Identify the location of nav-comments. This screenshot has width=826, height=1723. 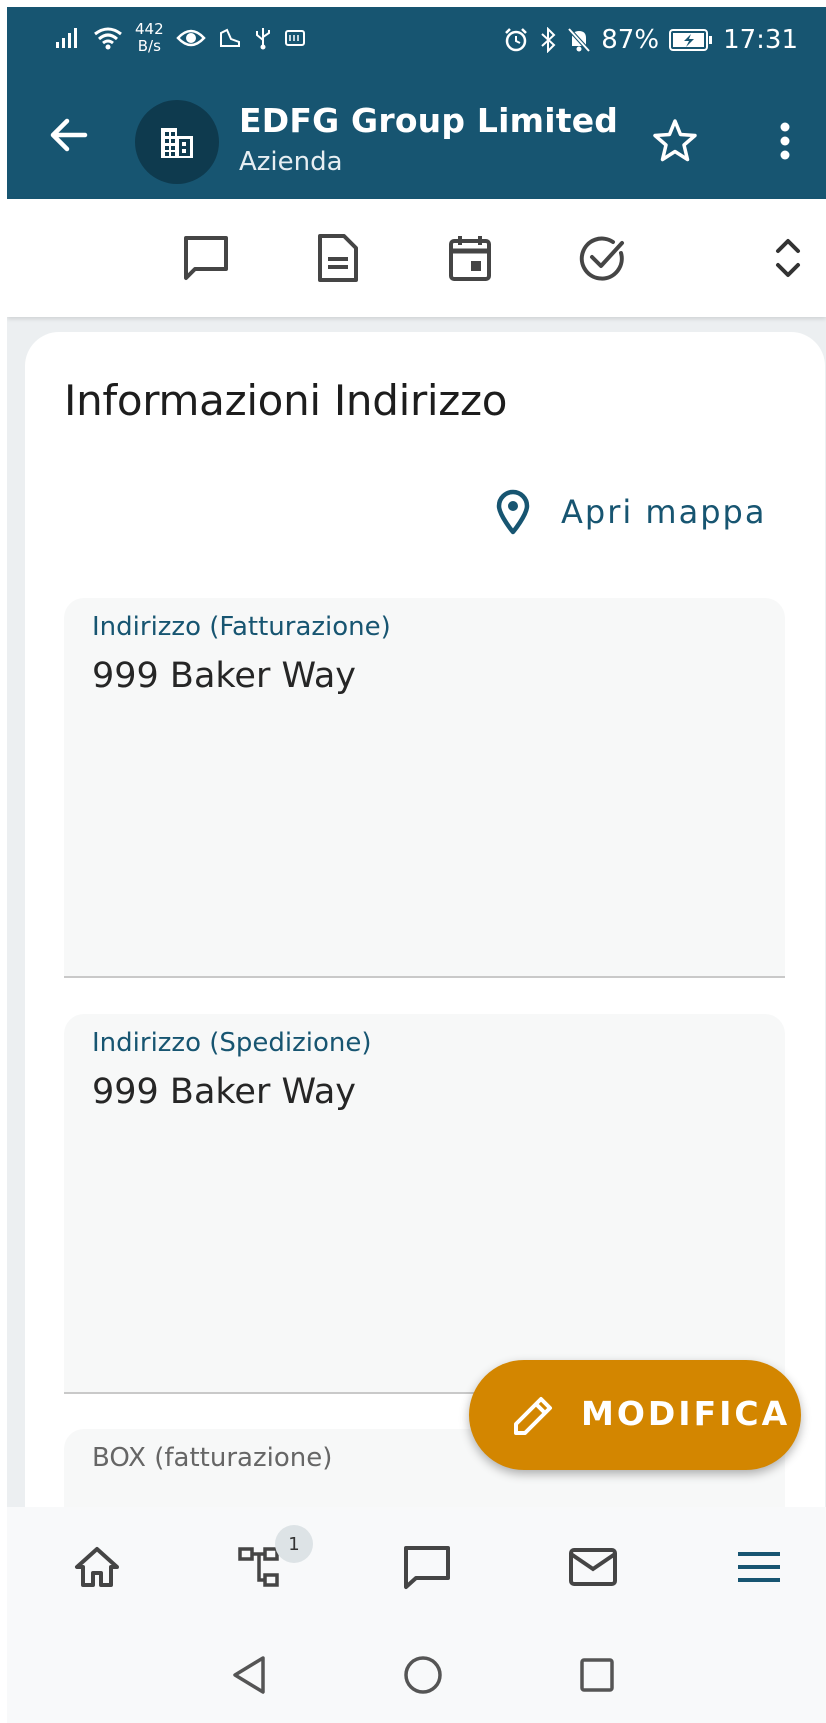
(427, 1567).